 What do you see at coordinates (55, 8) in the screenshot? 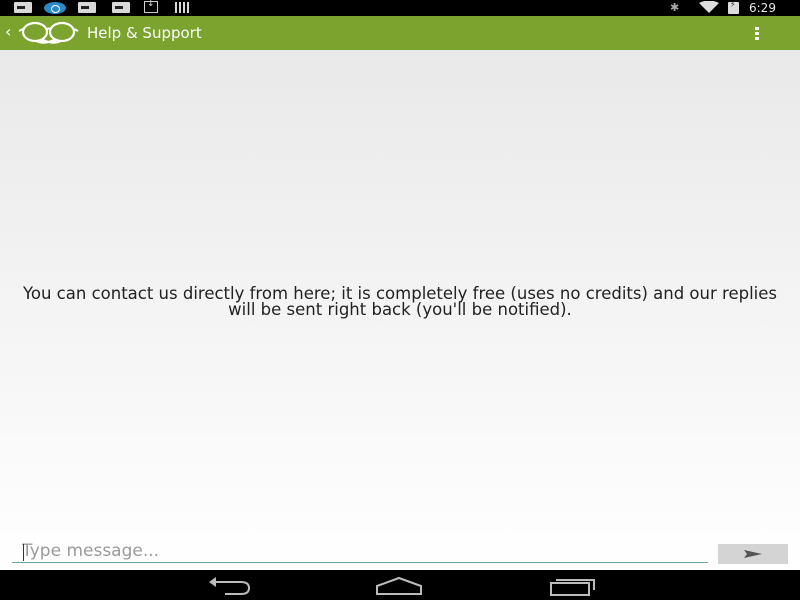
I see `sync-icon` at bounding box center [55, 8].